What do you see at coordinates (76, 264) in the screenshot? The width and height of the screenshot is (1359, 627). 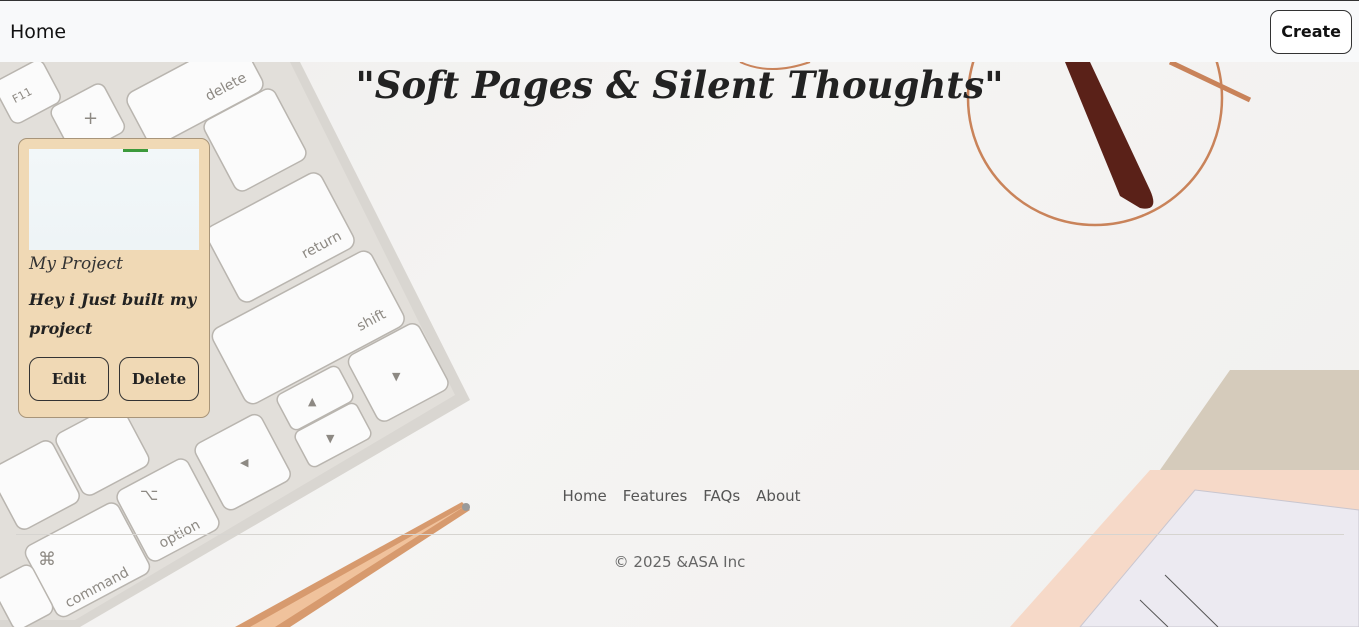 I see `note-title: My Project` at bounding box center [76, 264].